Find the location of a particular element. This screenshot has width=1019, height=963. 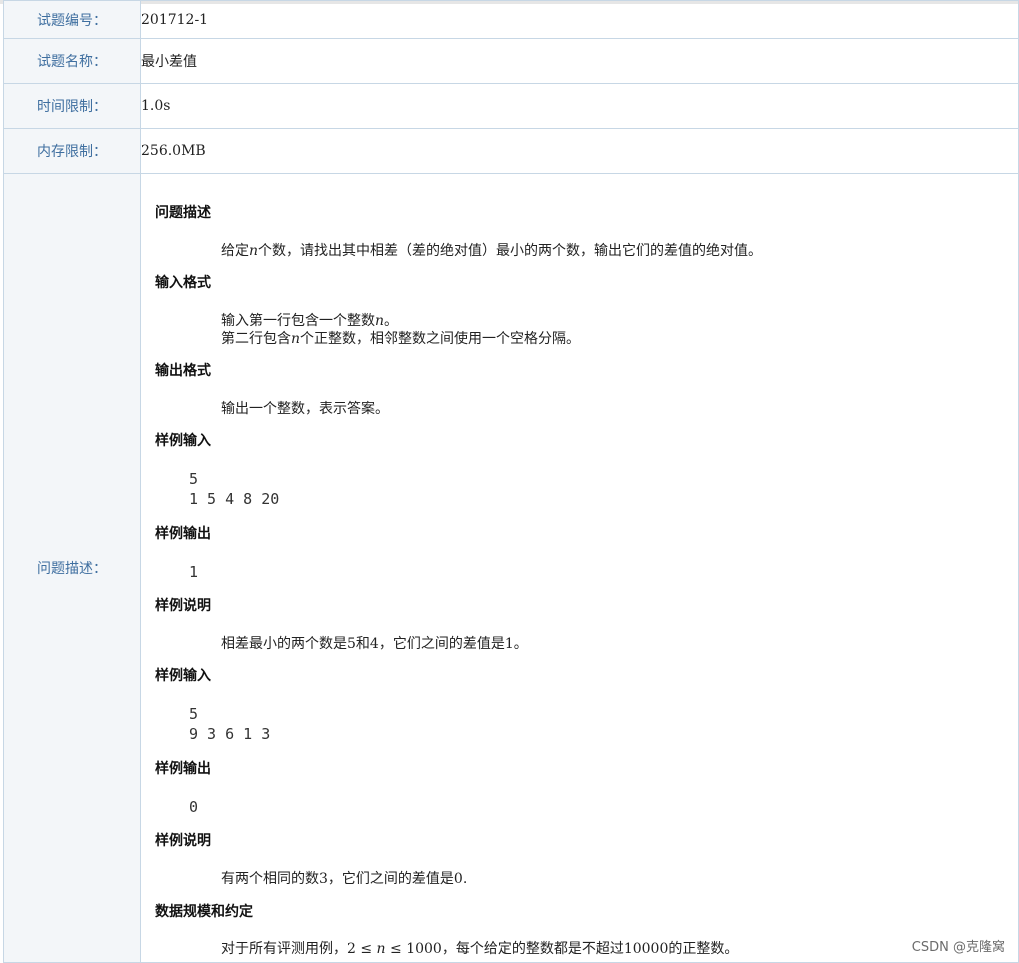

value-problem-name: 最小差值 is located at coordinates (579, 61).